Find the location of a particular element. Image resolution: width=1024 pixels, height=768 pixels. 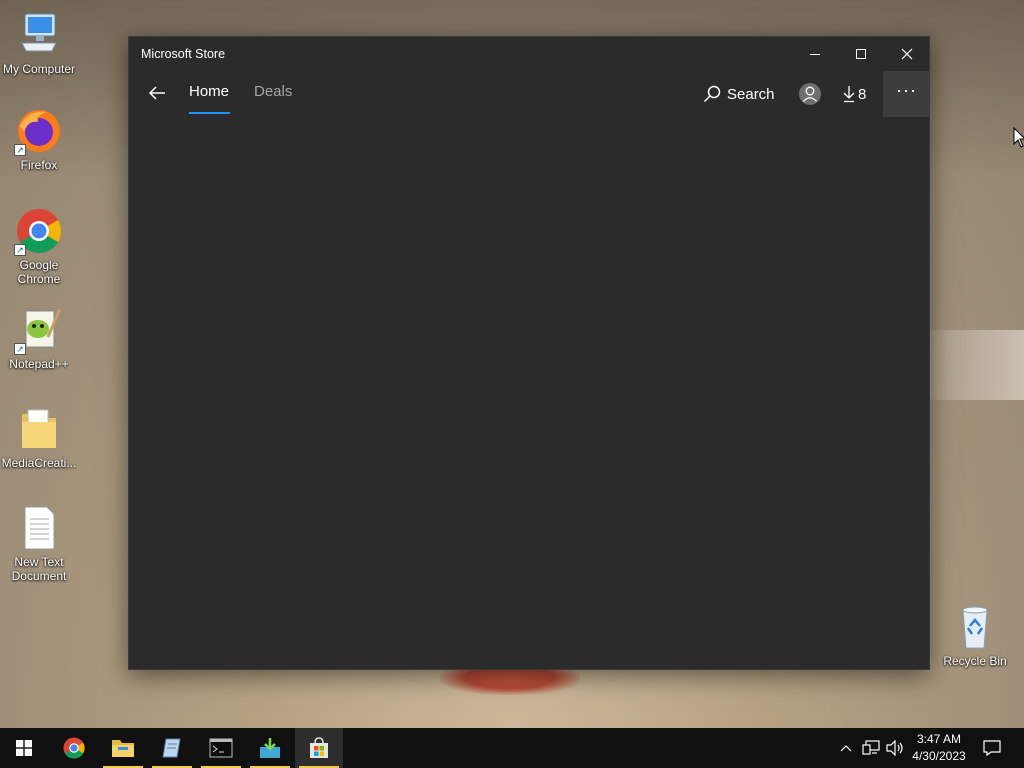

network-button is located at coordinates (871, 748).